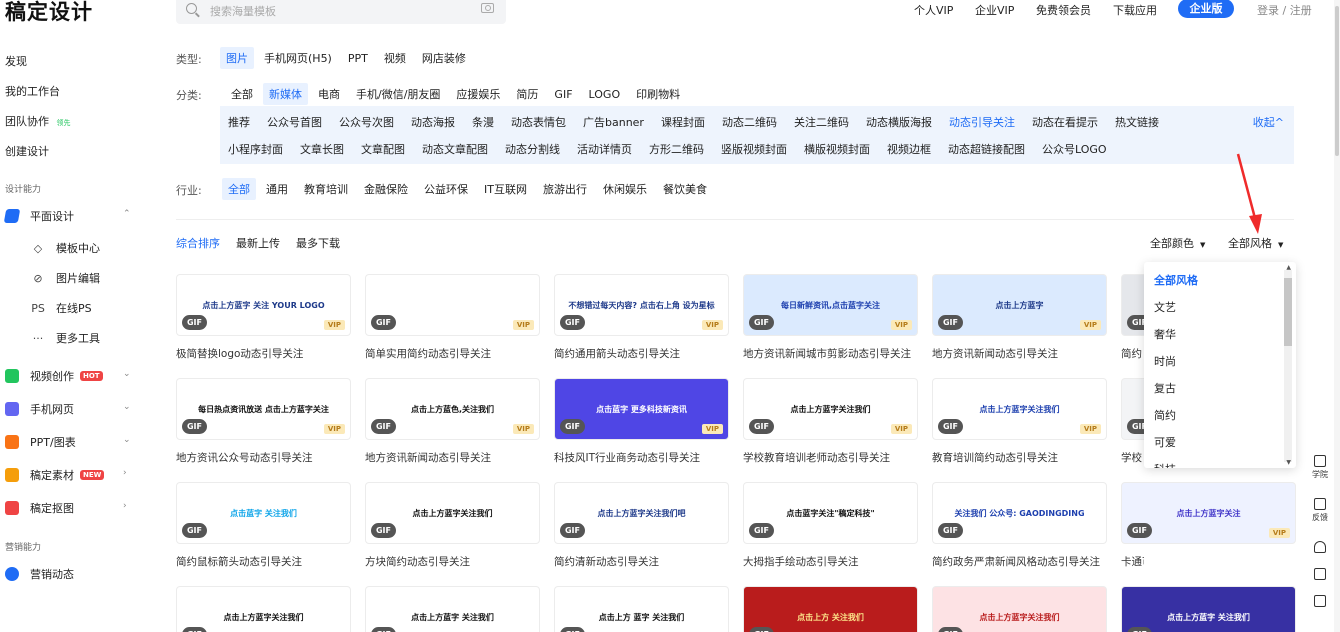 This screenshot has height=632, width=1340. Describe the element at coordinates (433, 122) in the screenshot. I see `subcategory-row1-3: 动态海报` at that location.